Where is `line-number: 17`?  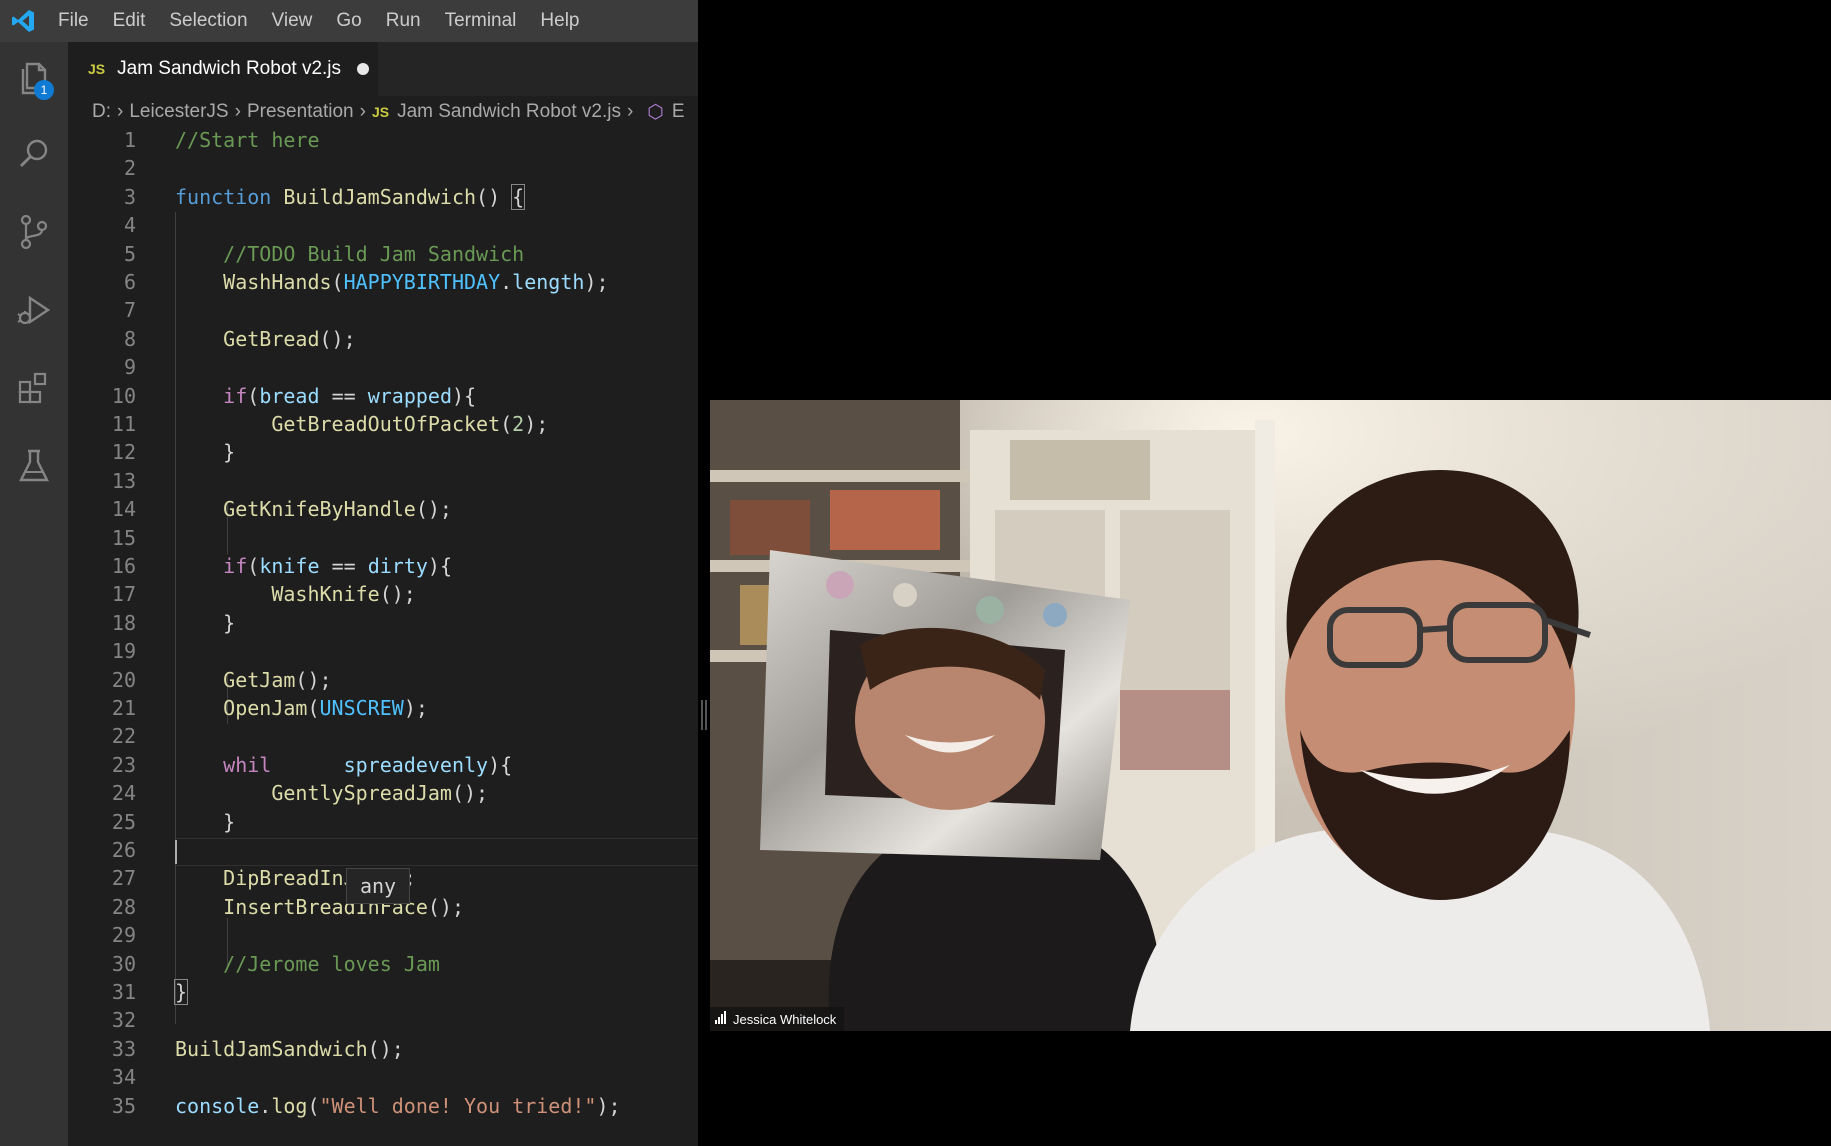
line-number: 17 is located at coordinates (123, 594).